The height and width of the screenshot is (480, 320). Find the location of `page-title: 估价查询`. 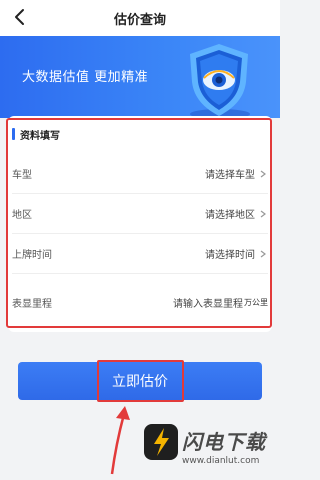

page-title: 估价查询 is located at coordinates (139, 20).